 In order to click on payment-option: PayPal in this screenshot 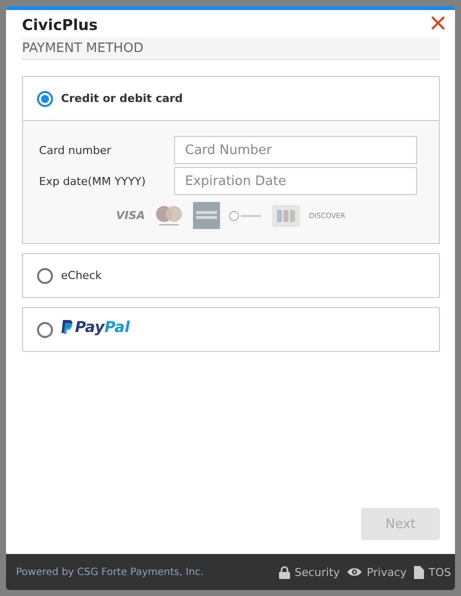, I will do `click(231, 329)`.